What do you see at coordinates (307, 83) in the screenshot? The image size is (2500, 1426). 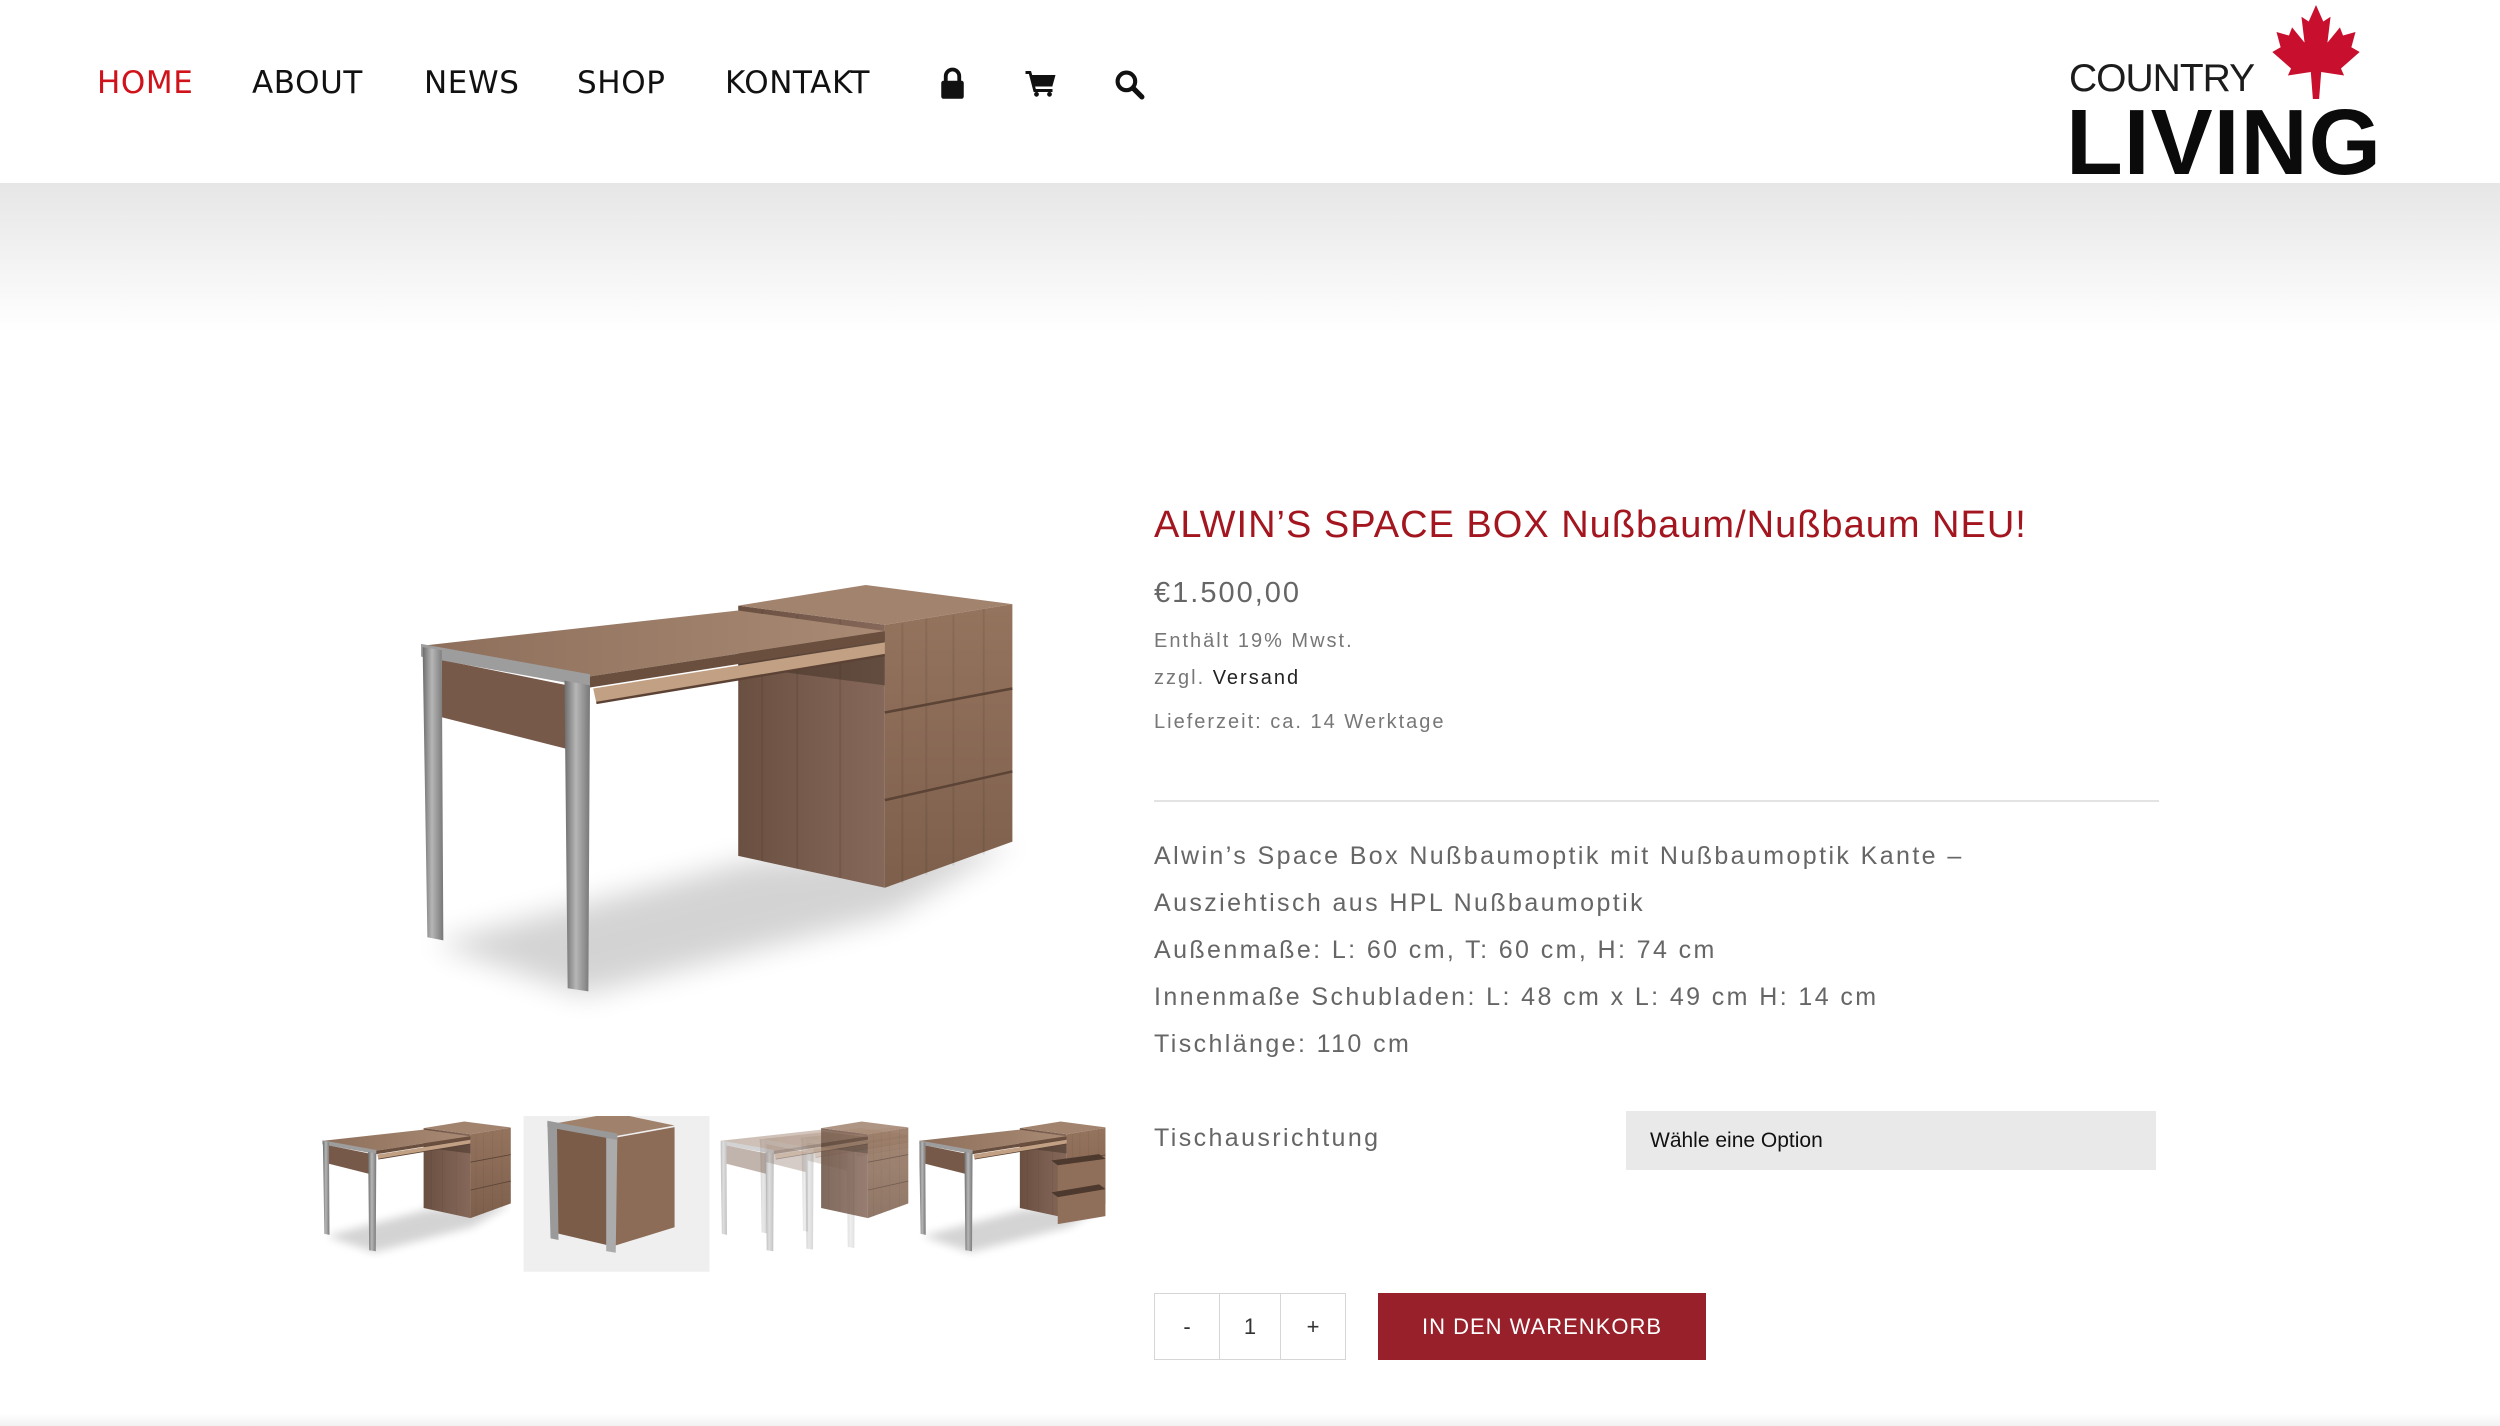 I see `nav-about: ABOUT` at bounding box center [307, 83].